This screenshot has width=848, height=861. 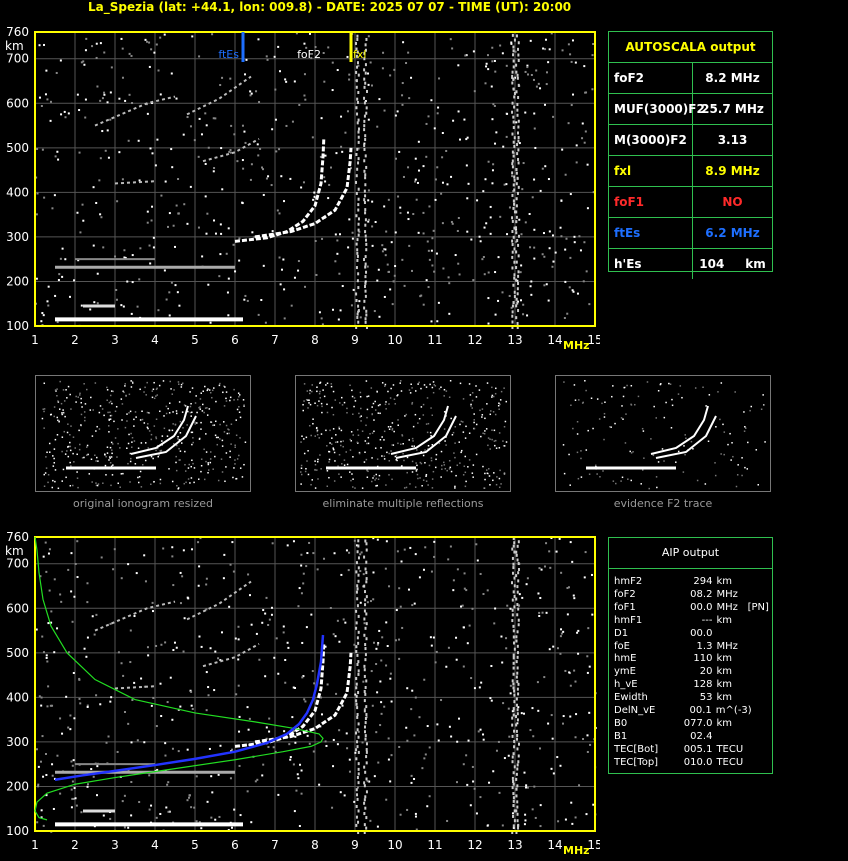 What do you see at coordinates (135, 111) in the screenshot?
I see `multihop-trace` at bounding box center [135, 111].